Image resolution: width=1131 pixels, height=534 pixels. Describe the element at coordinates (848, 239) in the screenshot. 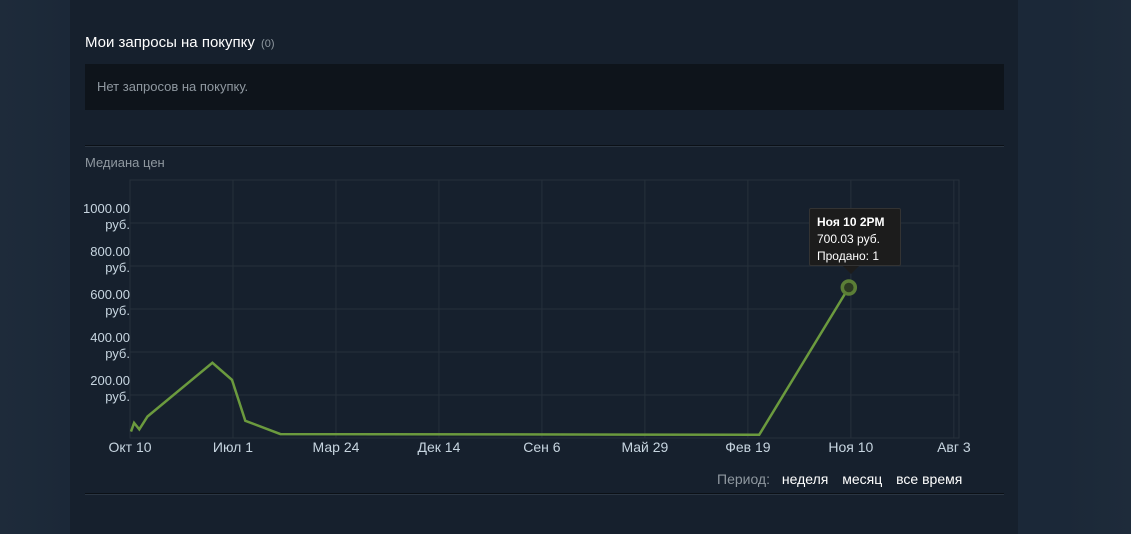

I see `tooltip-price: 700.03 руб.` at that location.